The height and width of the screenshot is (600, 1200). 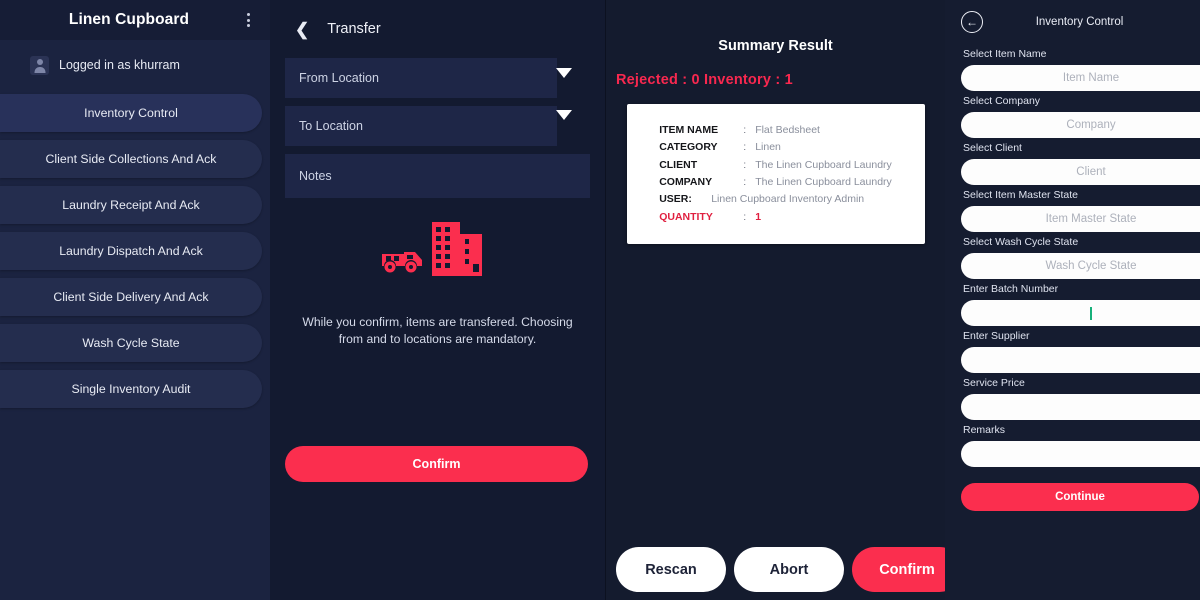 What do you see at coordinates (704, 80) in the screenshot?
I see `summary-counts: Rejected : 0 Inventory : 1` at bounding box center [704, 80].